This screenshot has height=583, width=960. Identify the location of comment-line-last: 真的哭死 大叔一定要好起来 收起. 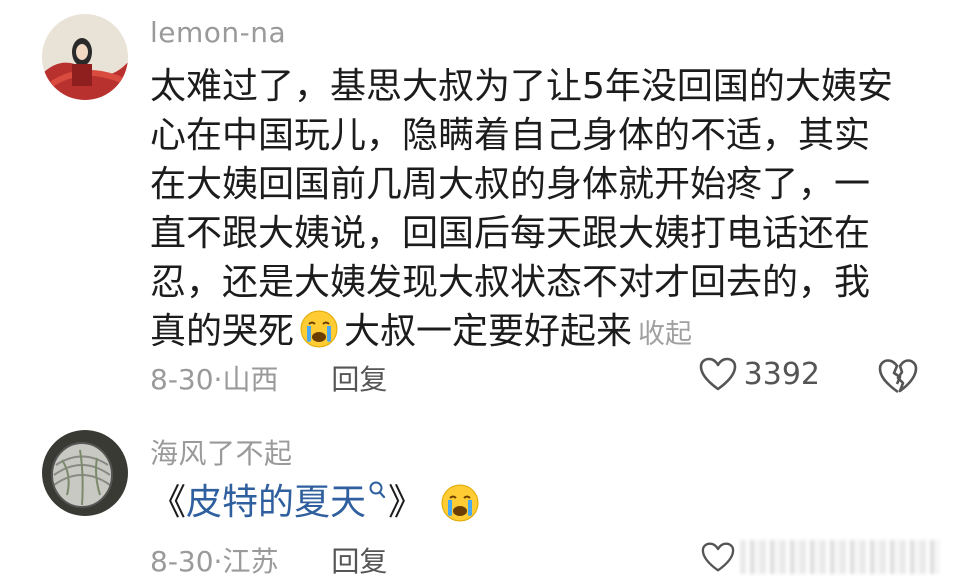
(530, 333).